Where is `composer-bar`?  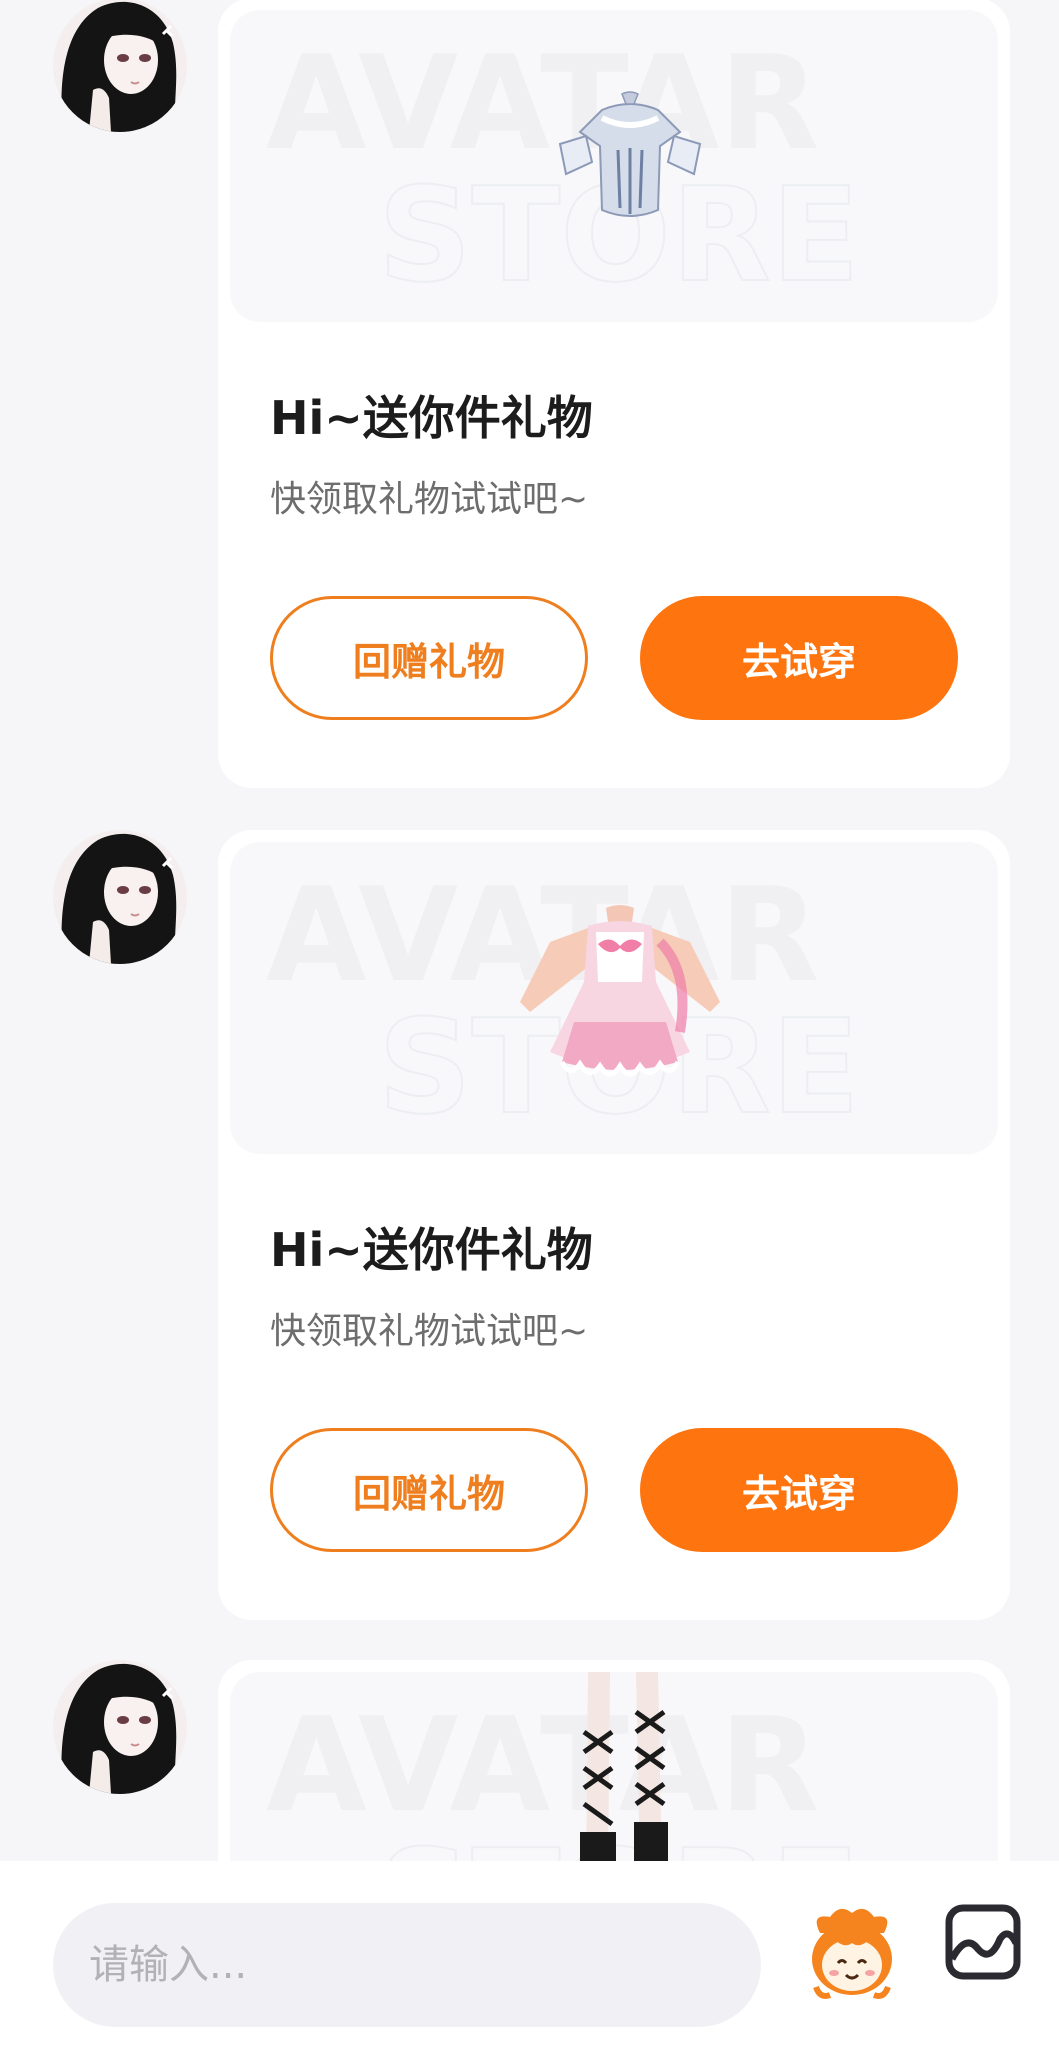
composer-bar is located at coordinates (529, 1964).